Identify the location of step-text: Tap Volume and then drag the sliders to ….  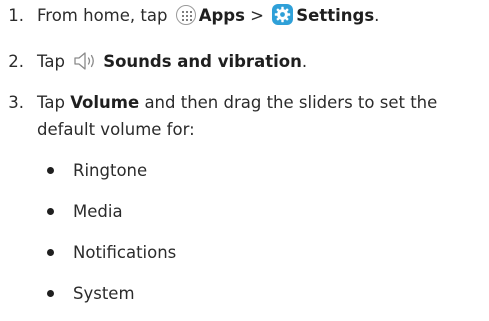
(237, 103).